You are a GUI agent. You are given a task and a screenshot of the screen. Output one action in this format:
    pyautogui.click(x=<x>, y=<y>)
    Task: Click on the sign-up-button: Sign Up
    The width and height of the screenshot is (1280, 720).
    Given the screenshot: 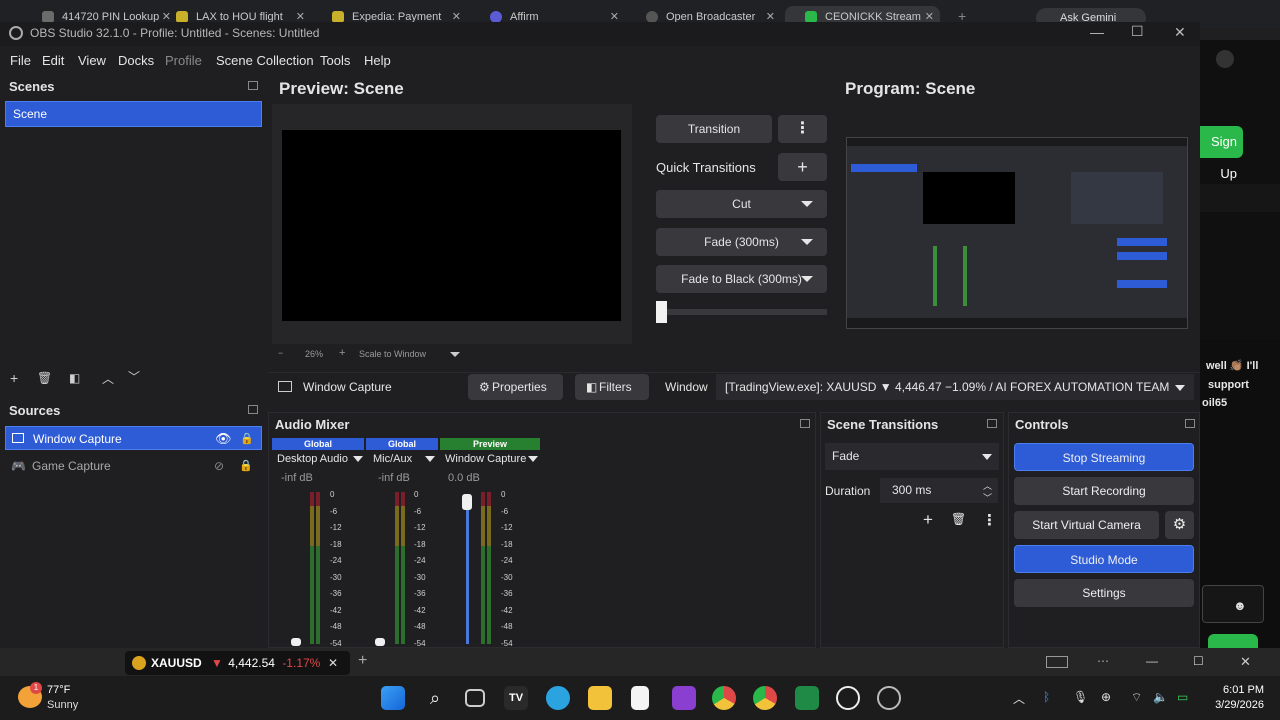 What is the action you would take?
    pyautogui.click(x=1221, y=153)
    